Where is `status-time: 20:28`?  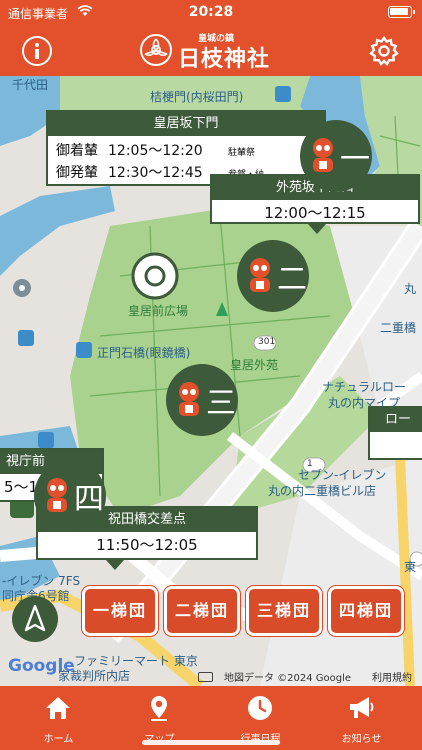
status-time: 20:28 is located at coordinates (211, 12).